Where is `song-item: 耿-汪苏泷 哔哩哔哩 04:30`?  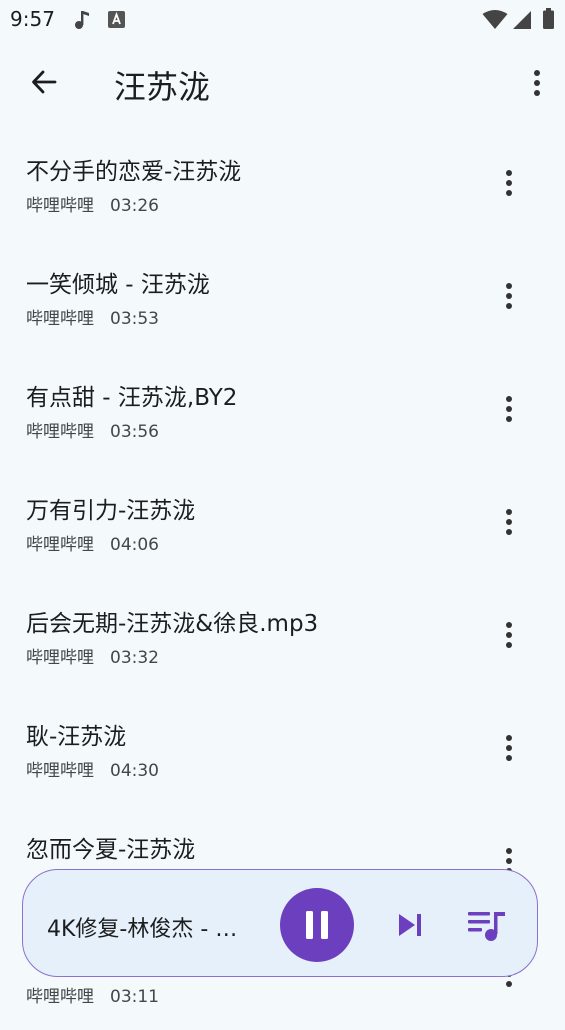 song-item: 耿-汪苏泷 哔哩哔哩 04:30 is located at coordinates (282, 747).